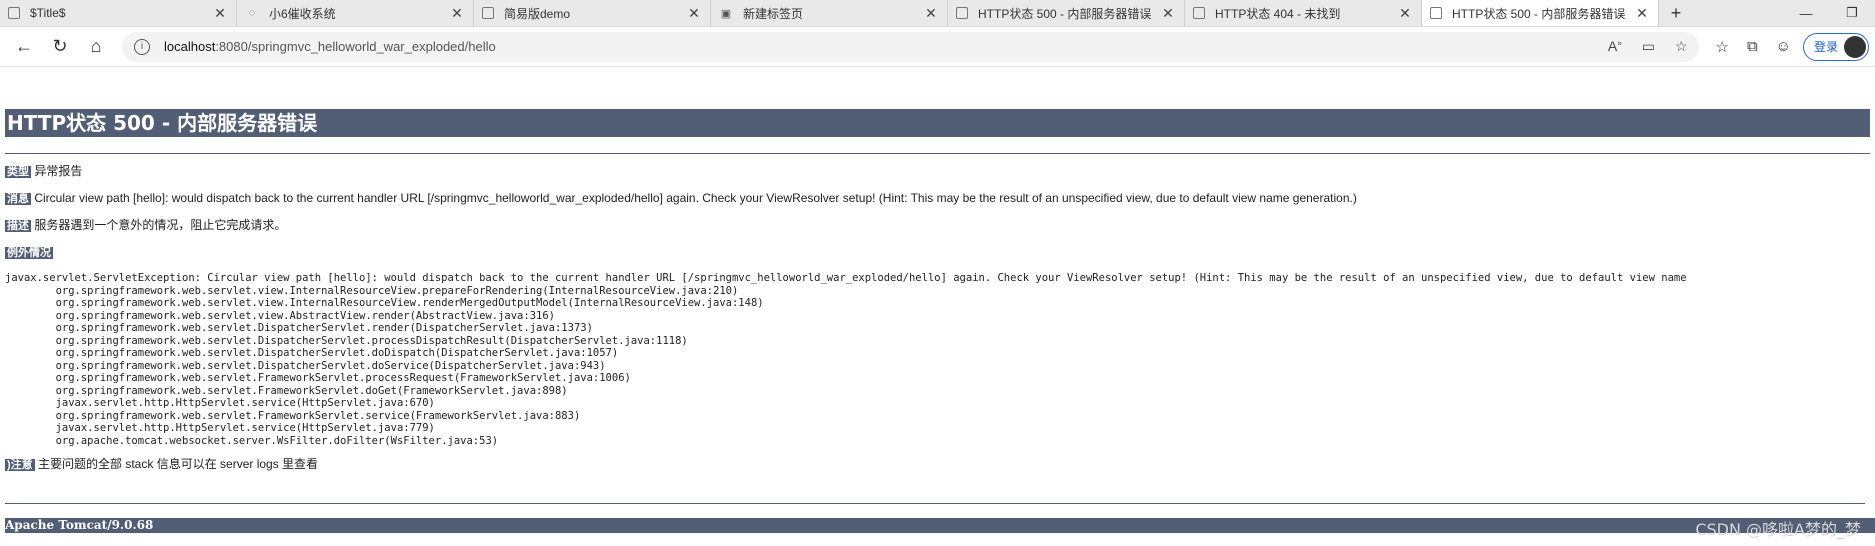  What do you see at coordinates (1278, 13) in the screenshot?
I see `tab-label: HTTP状态 404 - 未找到` at bounding box center [1278, 13].